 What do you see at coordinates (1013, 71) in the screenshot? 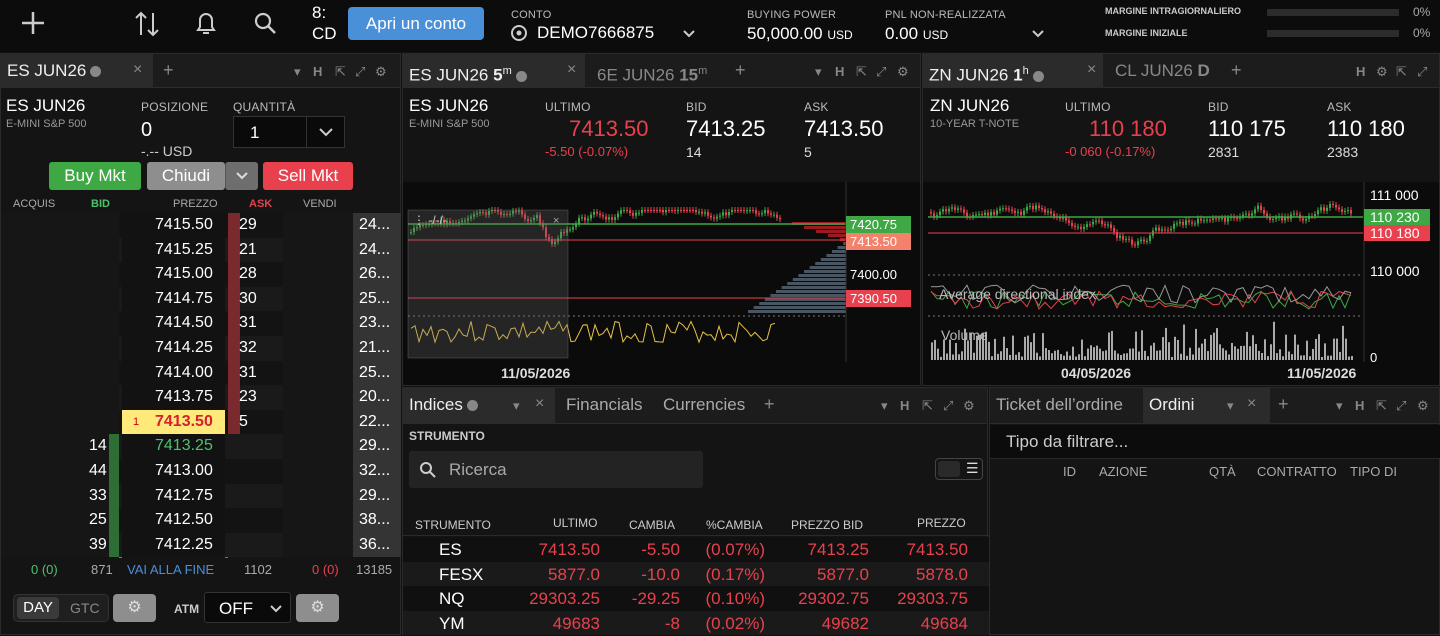
I see `tab-zn-jun26-1h: ZN JUN26 1h` at bounding box center [1013, 71].